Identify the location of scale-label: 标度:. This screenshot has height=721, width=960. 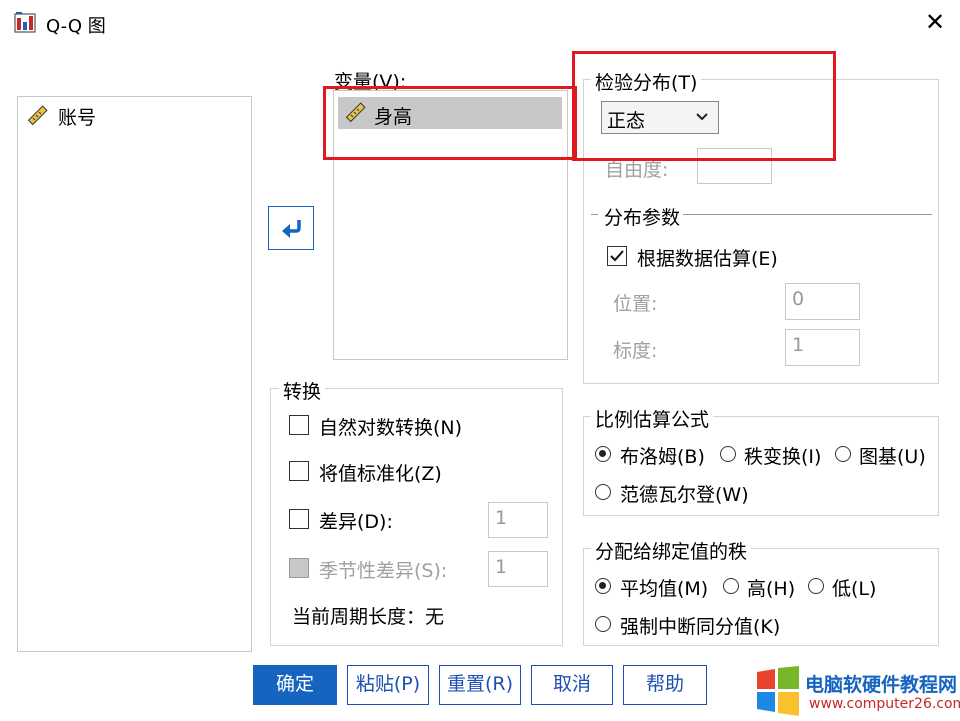
(635, 351).